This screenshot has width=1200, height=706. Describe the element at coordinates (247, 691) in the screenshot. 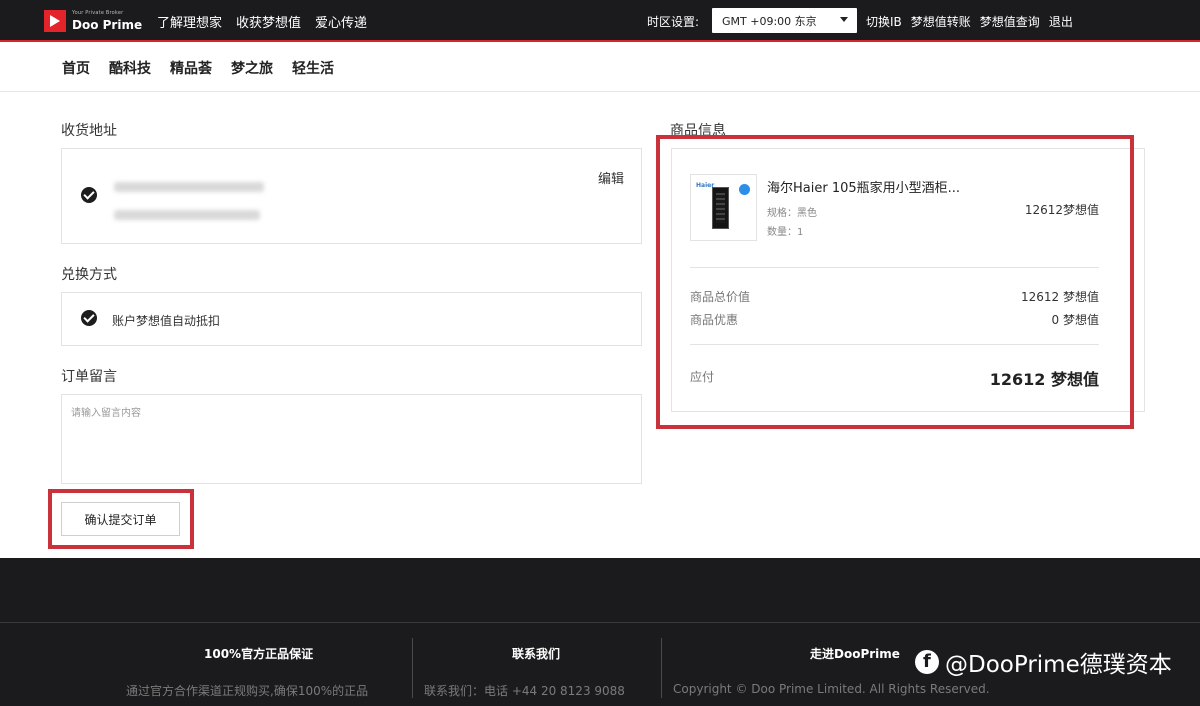

I see `footer-guarantee-text: 通过官方合作渠道正规购买,确保100%的正品` at that location.